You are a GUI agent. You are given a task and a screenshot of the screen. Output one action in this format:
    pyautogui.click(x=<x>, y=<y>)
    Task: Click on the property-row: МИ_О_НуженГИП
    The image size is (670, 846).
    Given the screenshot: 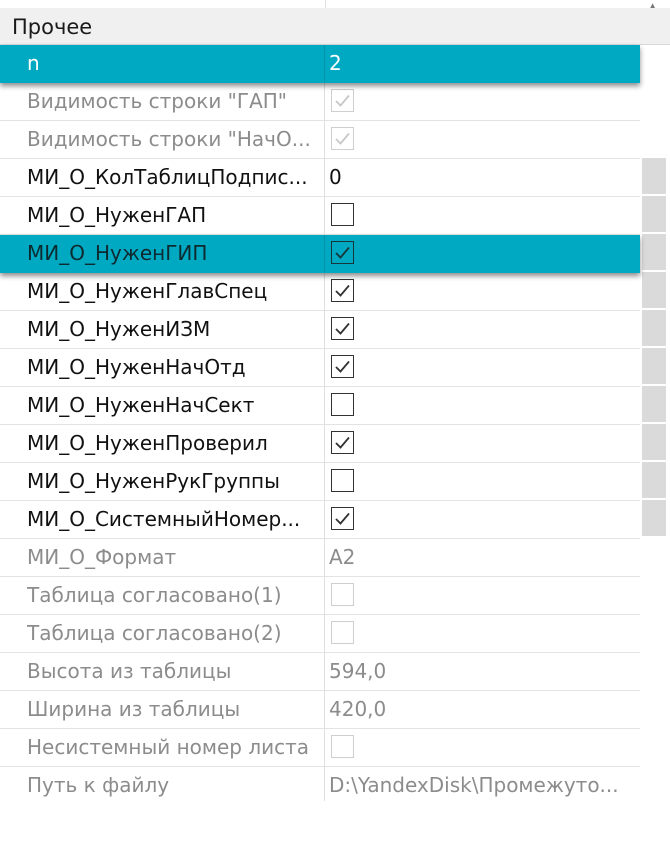 What is the action you would take?
    pyautogui.click(x=320, y=254)
    